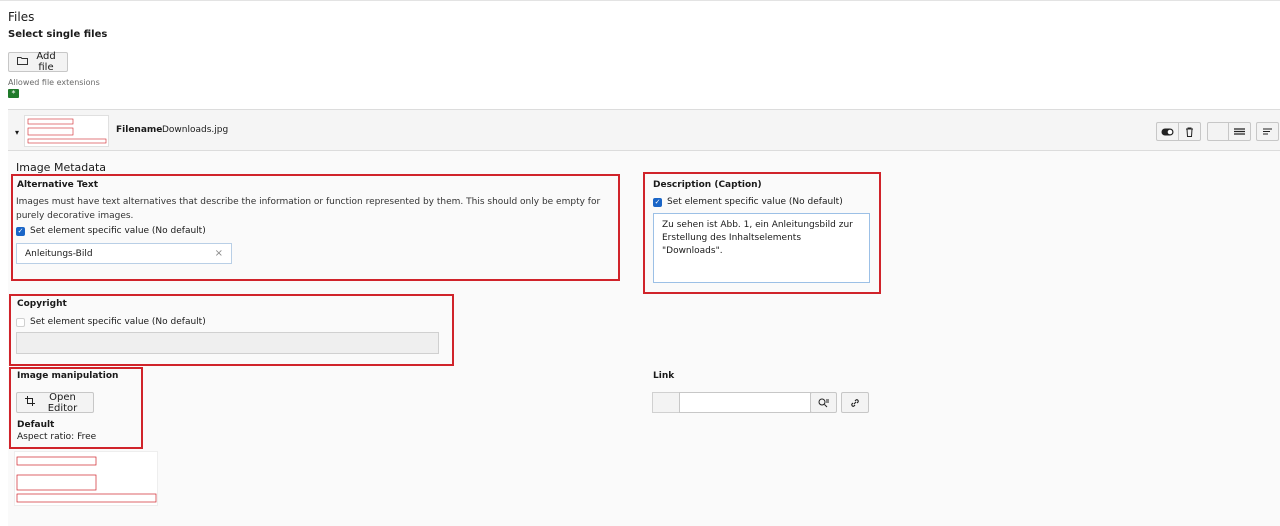 The image size is (1280, 526). Describe the element at coordinates (1168, 131) in the screenshot. I see `toggle-icon` at that location.